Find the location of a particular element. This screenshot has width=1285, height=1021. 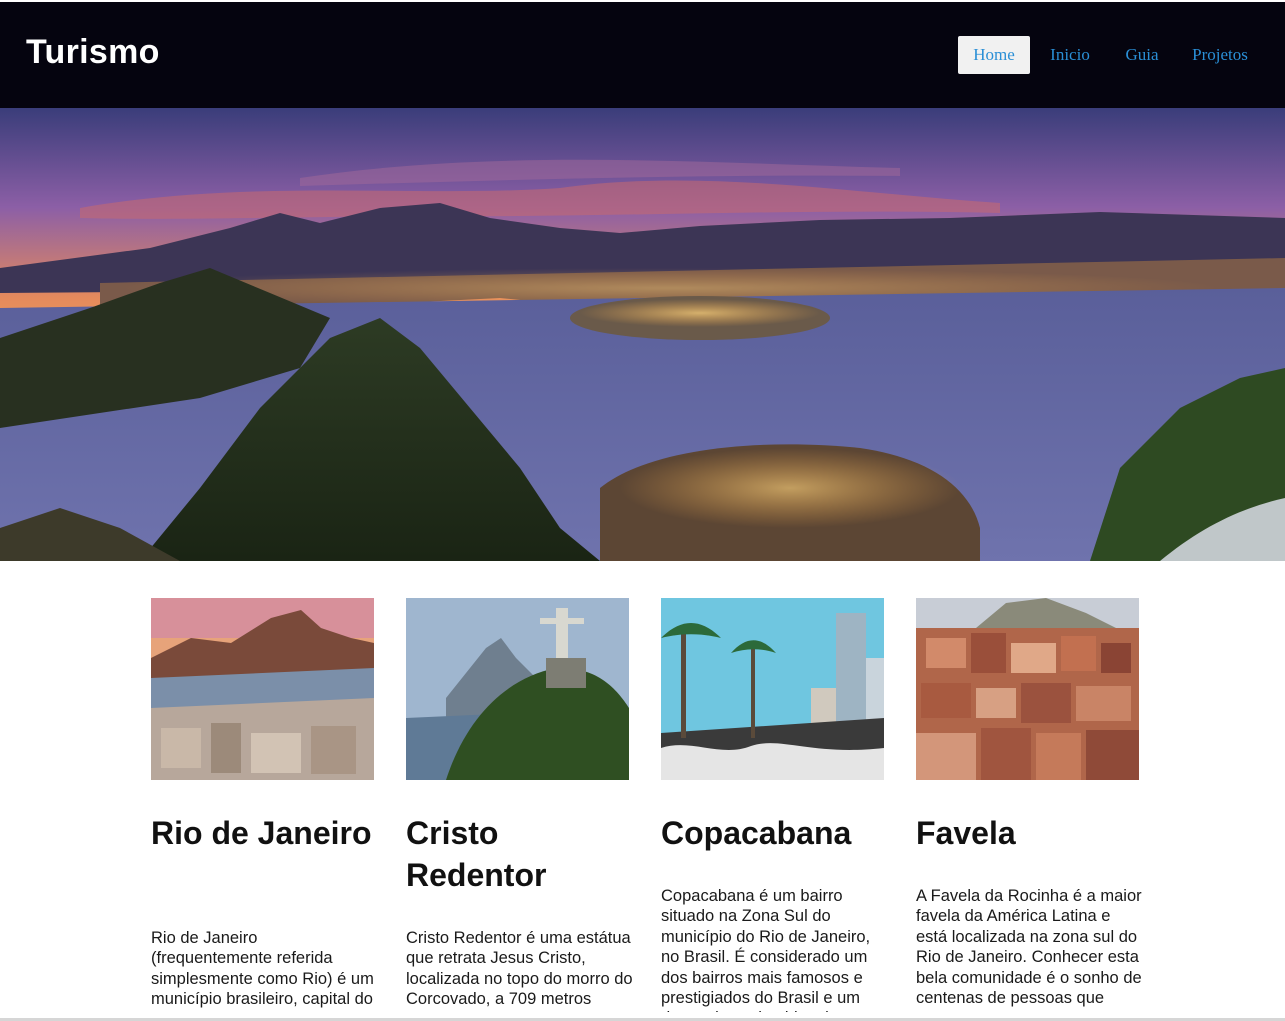

card-image-favela is located at coordinates (1027, 689).